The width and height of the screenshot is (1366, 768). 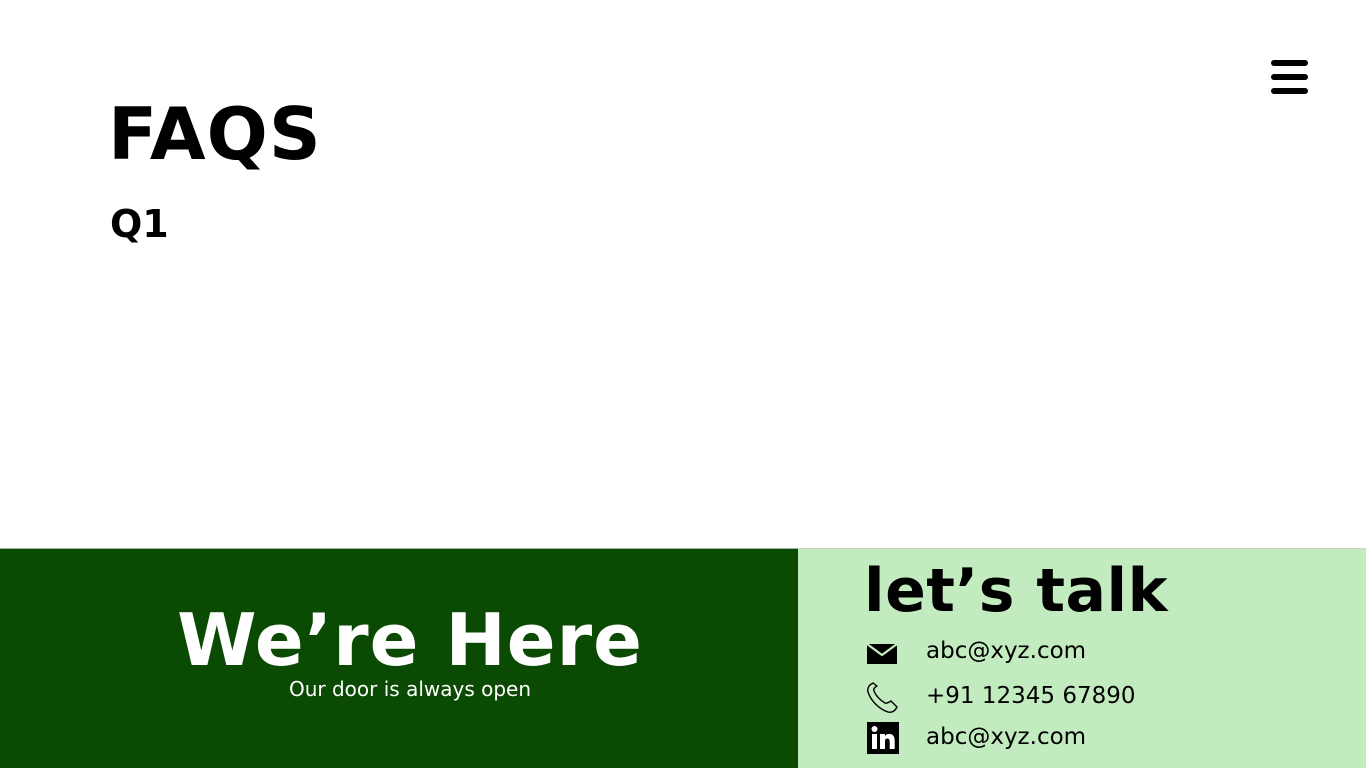 I want to click on faq-question-1: Q1, so click(x=139, y=224).